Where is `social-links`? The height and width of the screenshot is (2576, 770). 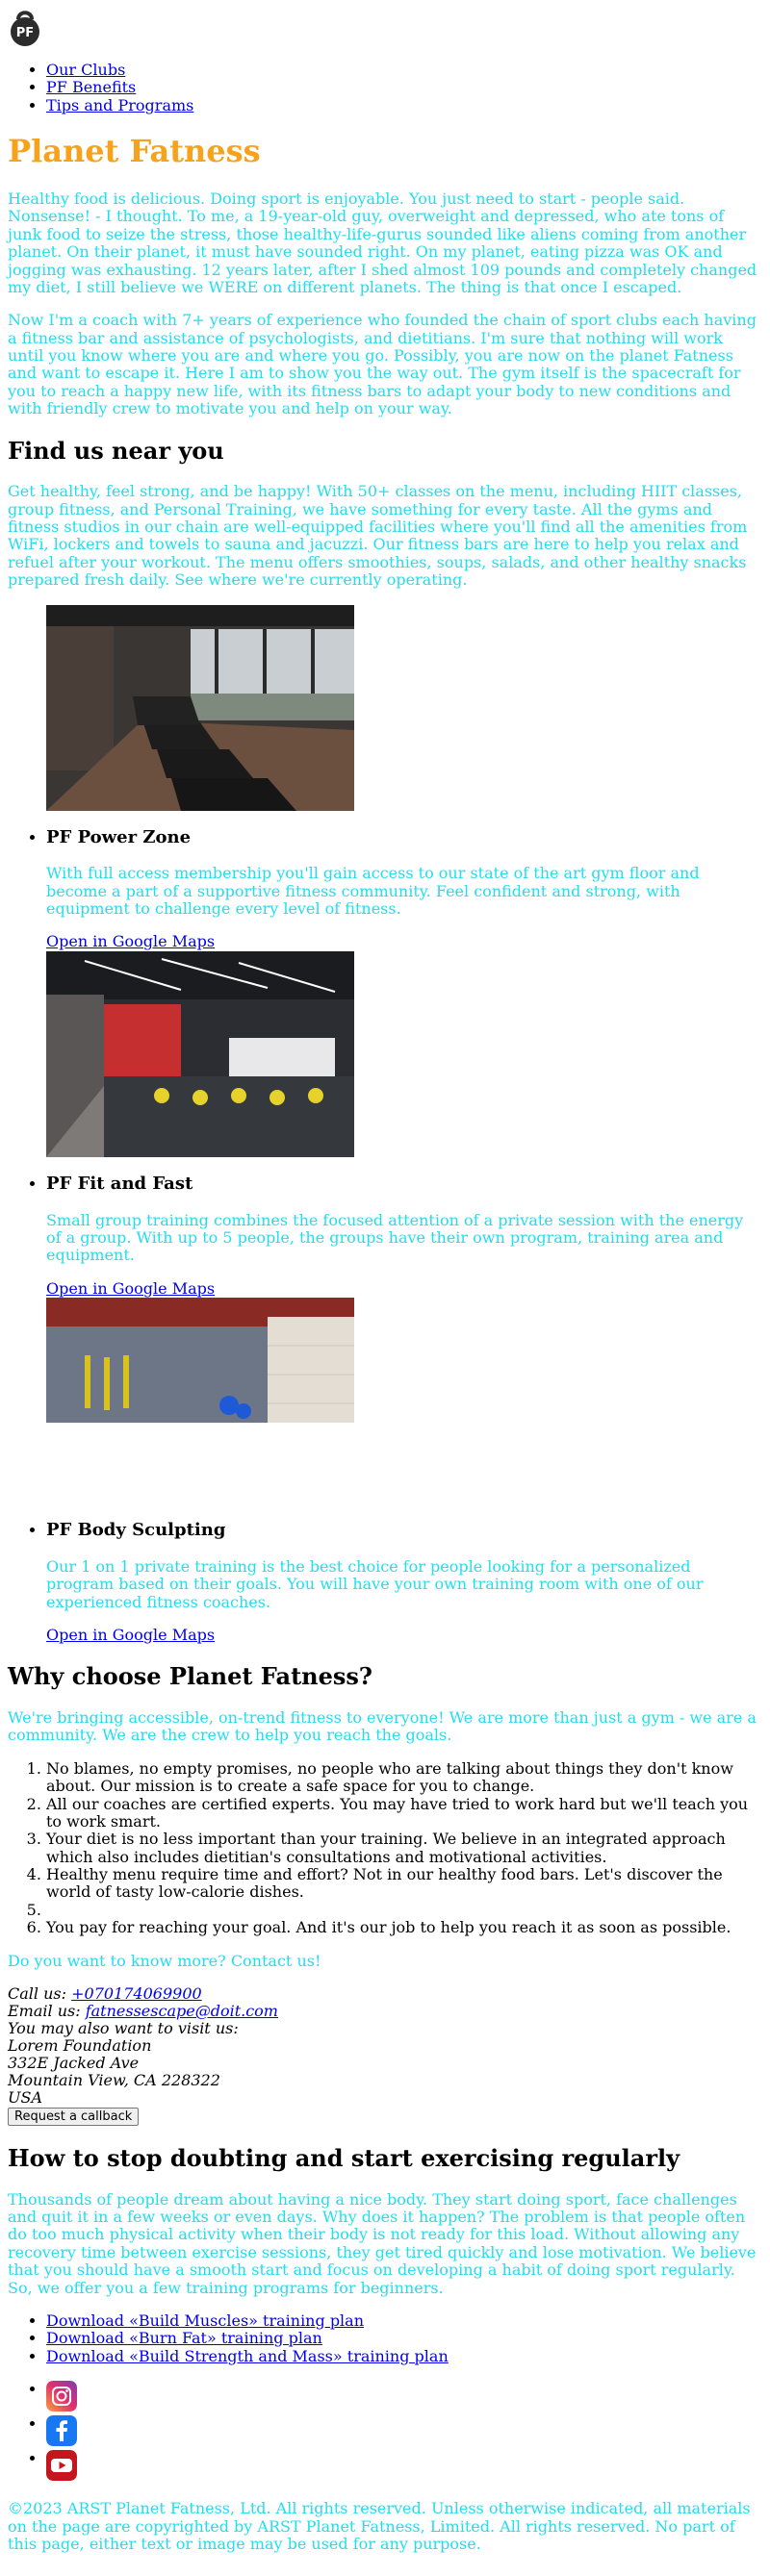 social-links is located at coordinates (385, 2433).